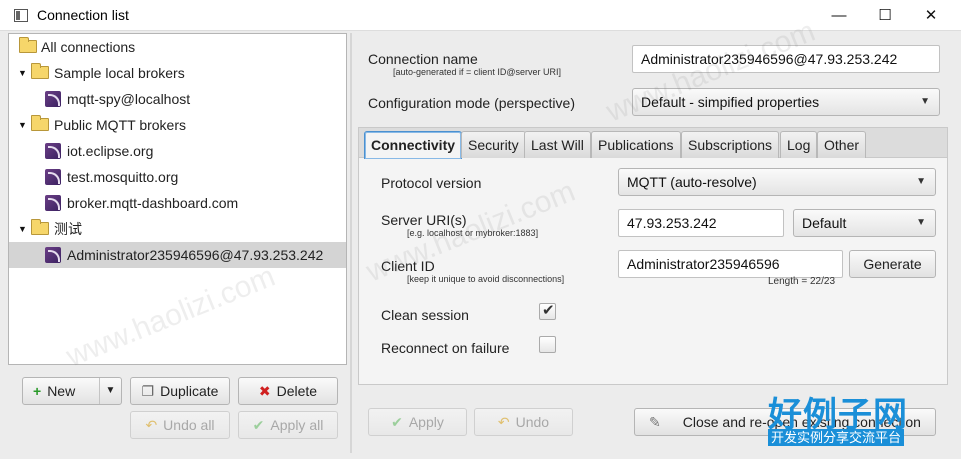 The width and height of the screenshot is (961, 459). What do you see at coordinates (692, 182) in the screenshot?
I see `protocol-version-value: MQTT (auto-resolve)` at bounding box center [692, 182].